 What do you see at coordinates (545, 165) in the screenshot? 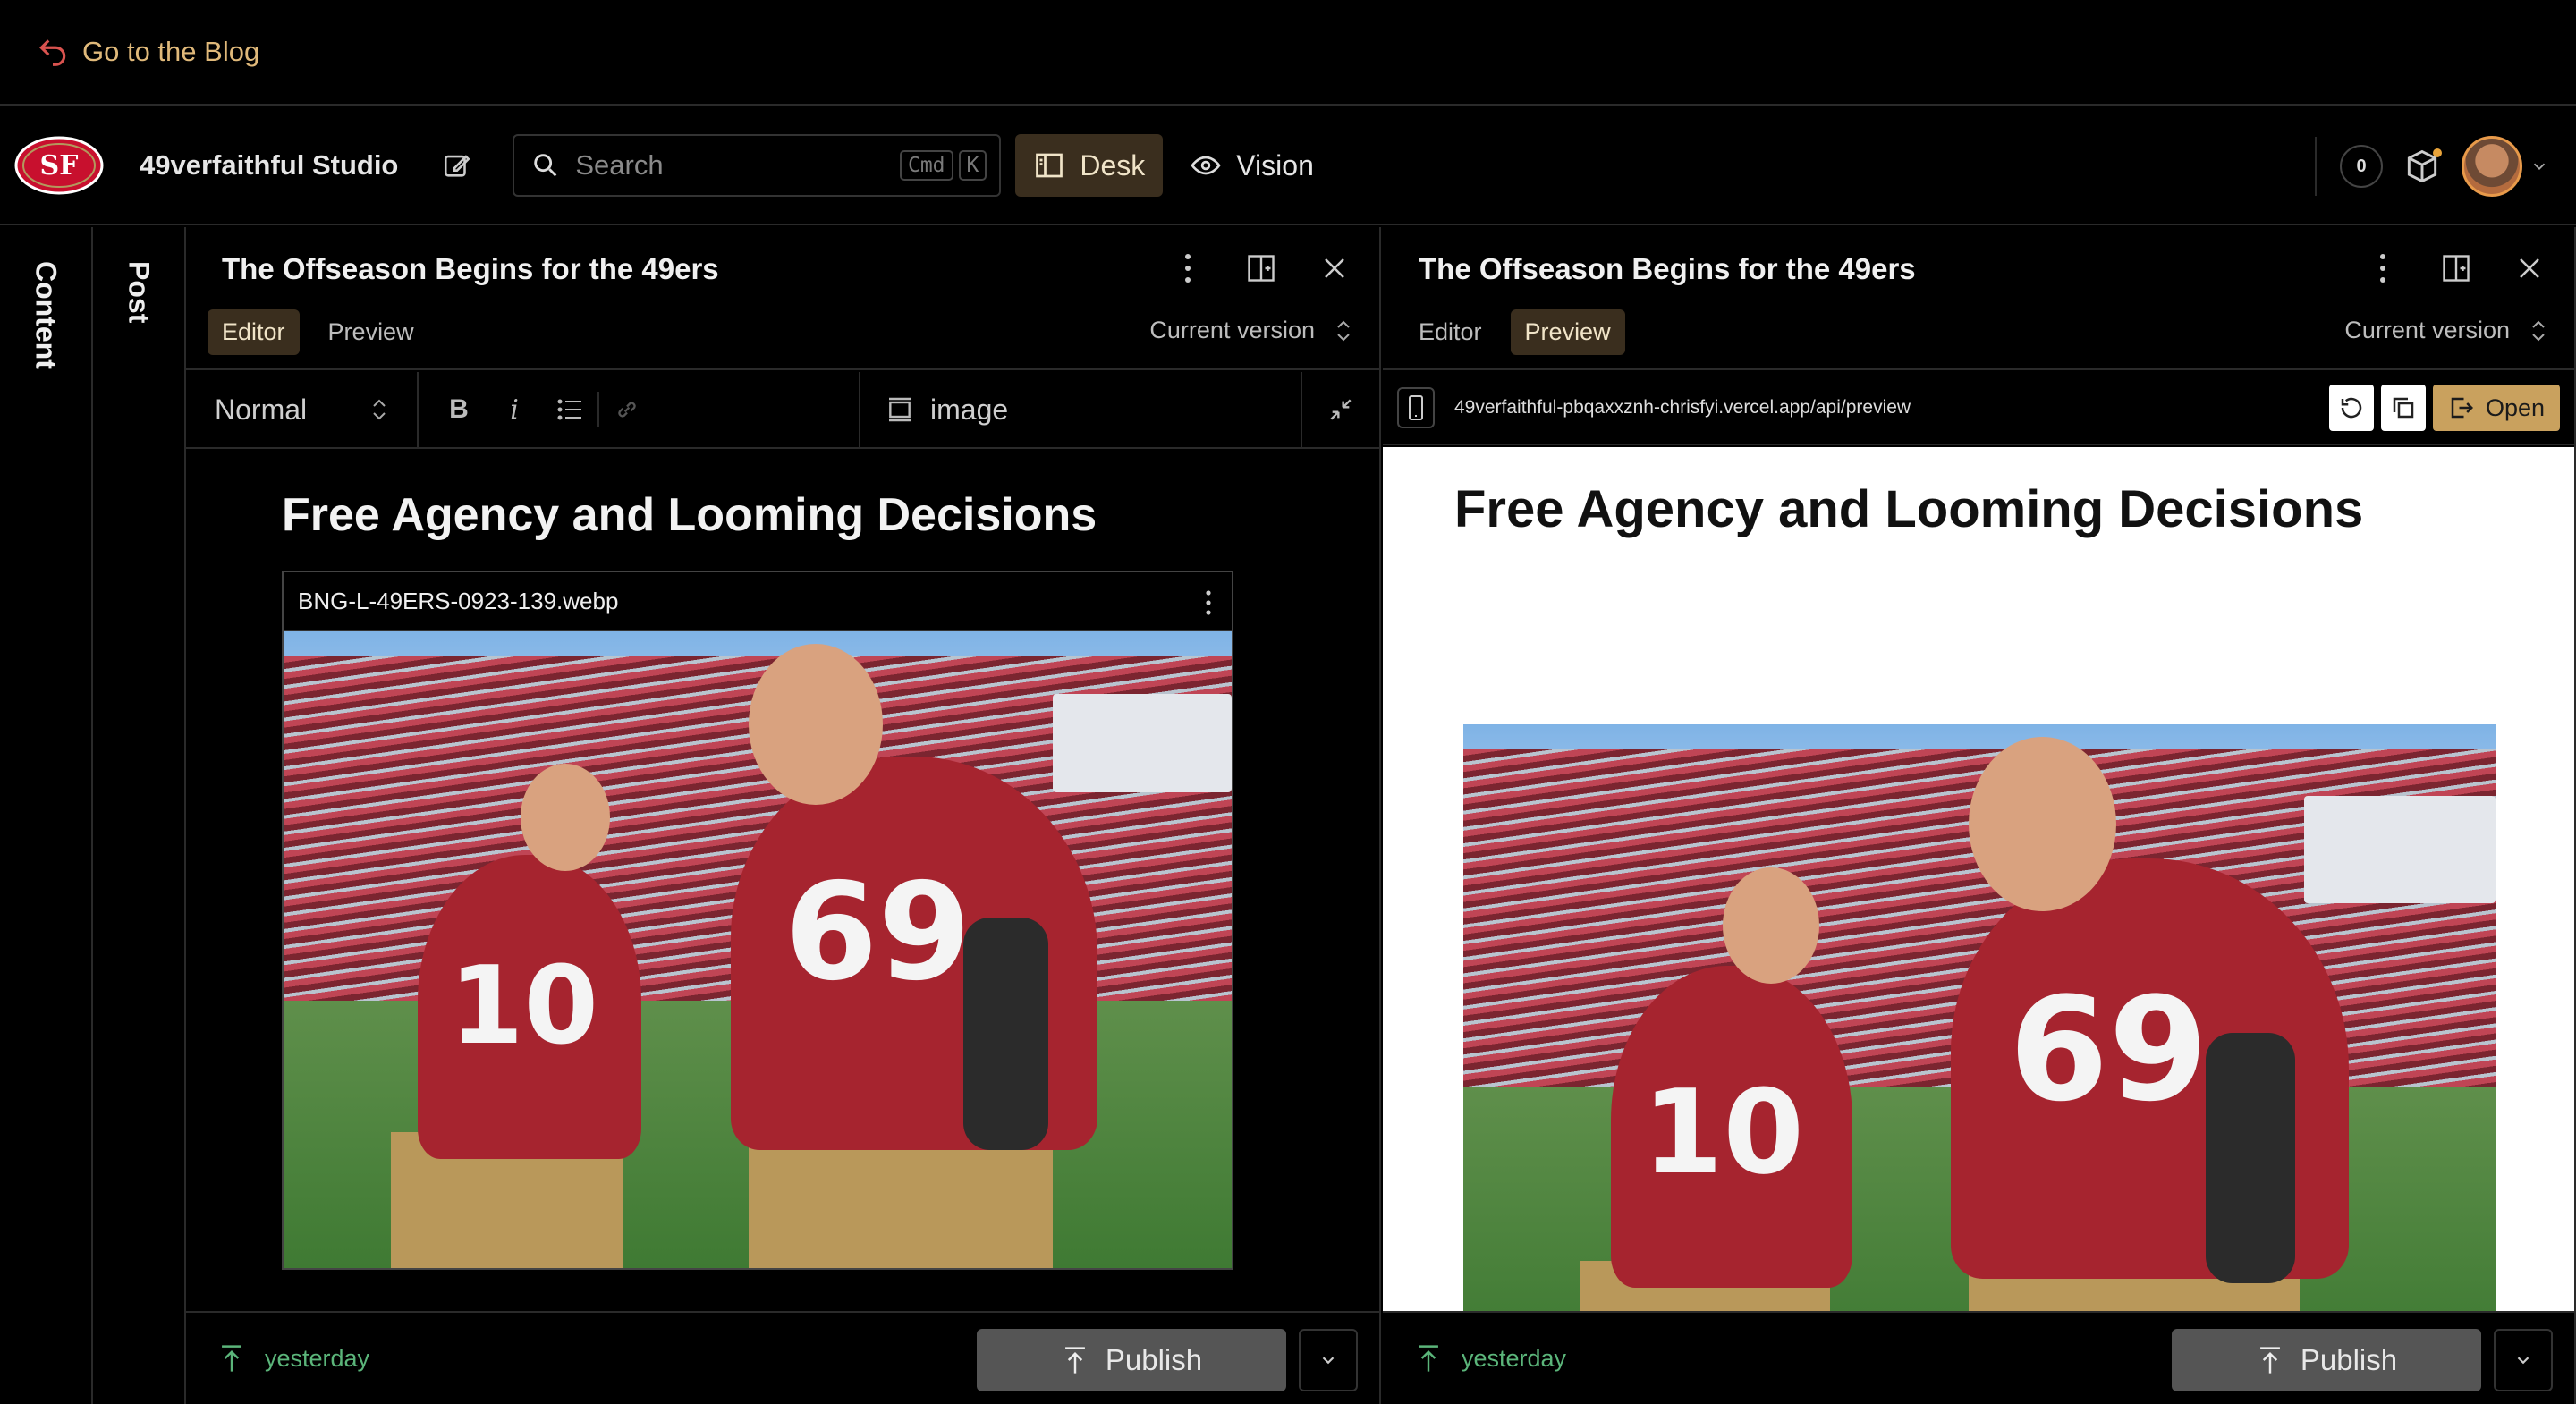
I see `search-icon` at bounding box center [545, 165].